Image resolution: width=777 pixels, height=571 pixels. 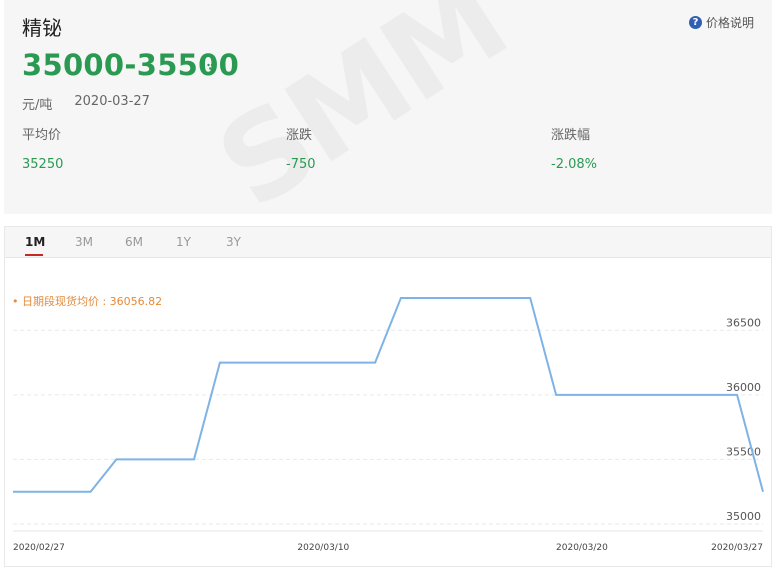 I want to click on change-label: 涨跌, so click(x=299, y=135).